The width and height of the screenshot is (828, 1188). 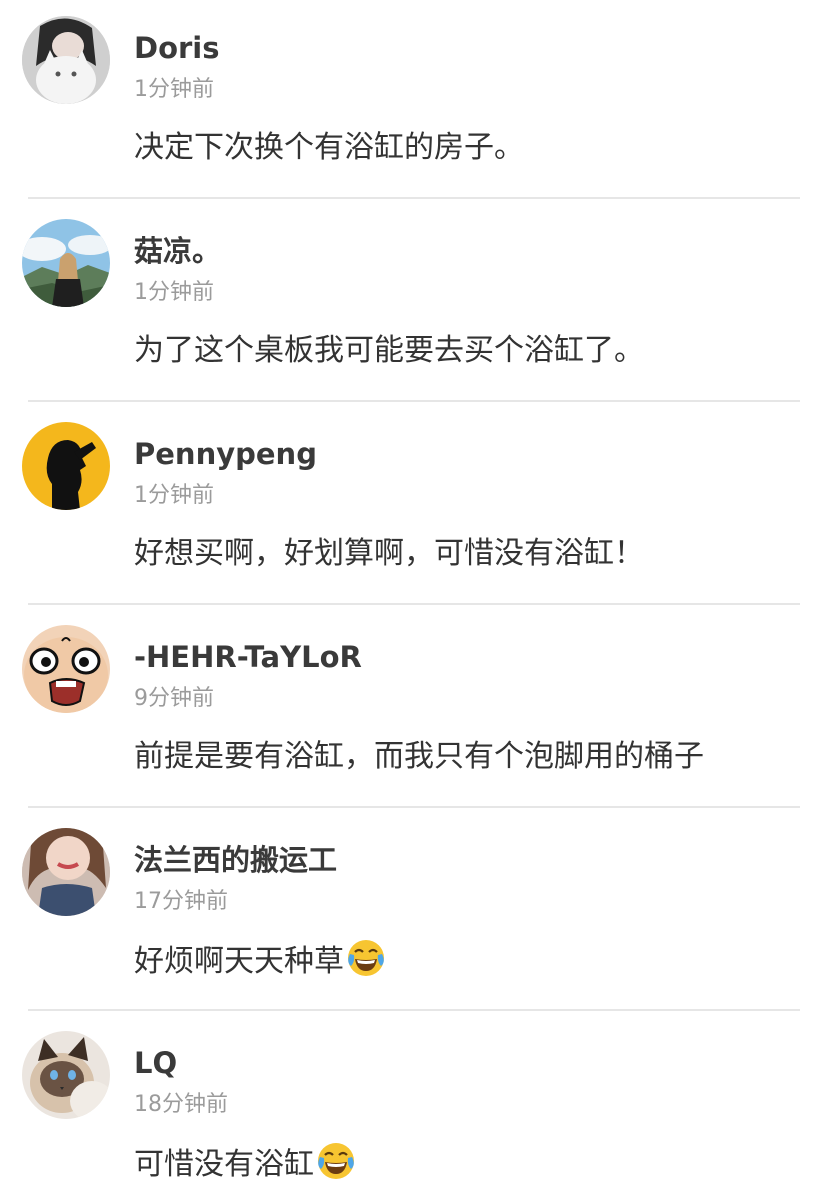 What do you see at coordinates (177, 48) in the screenshot?
I see `username: Doris` at bounding box center [177, 48].